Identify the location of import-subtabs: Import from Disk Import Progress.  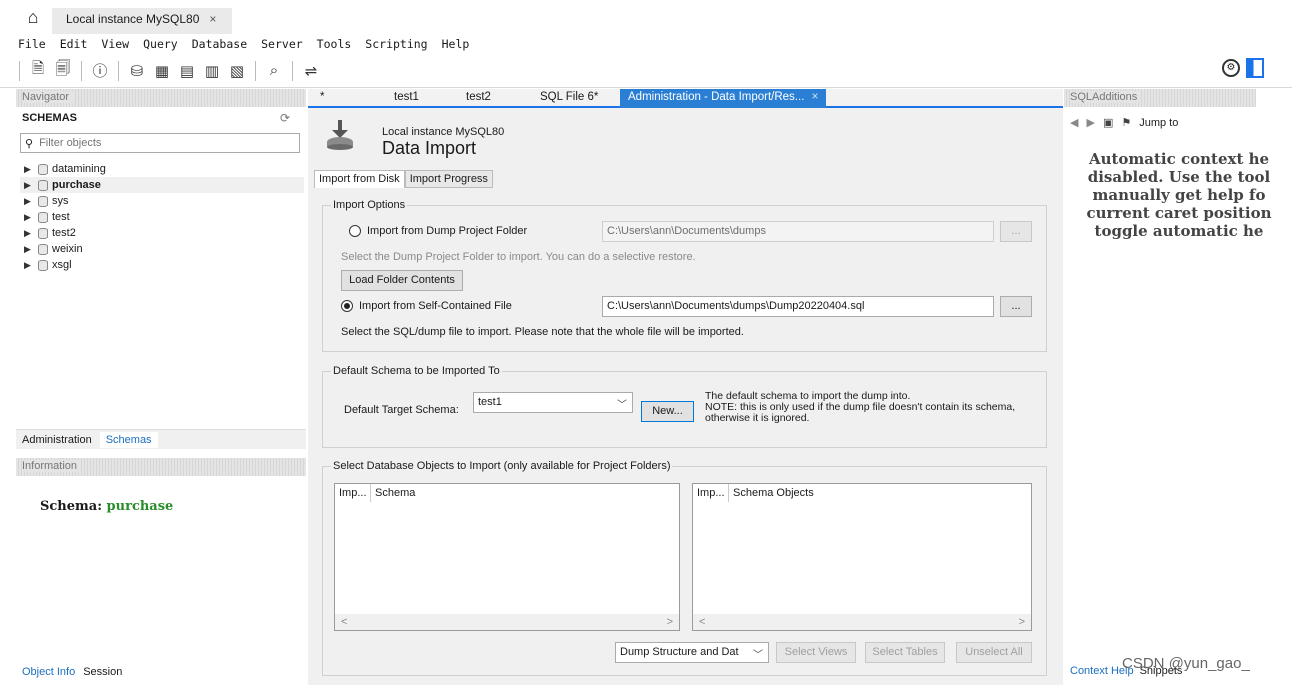
(403, 179).